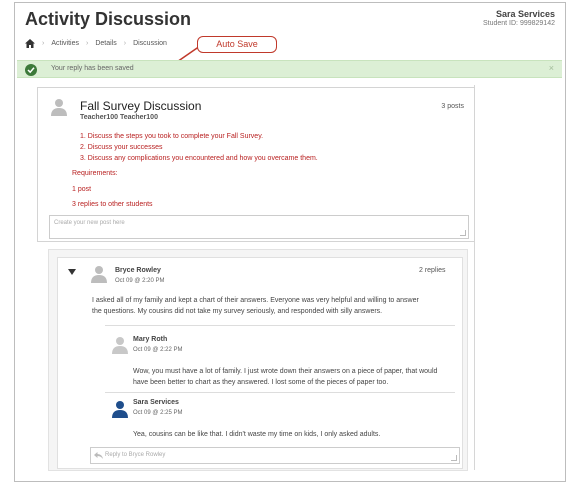  Describe the element at coordinates (112, 204) in the screenshot. I see `requirement-replies: 3 replies to other students` at that location.